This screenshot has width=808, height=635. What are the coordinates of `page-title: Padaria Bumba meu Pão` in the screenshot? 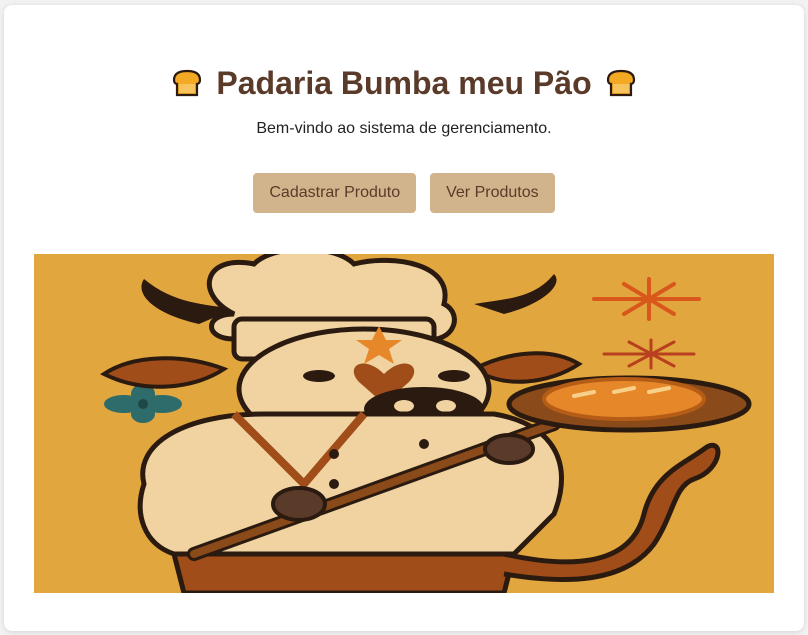 It's located at (404, 83).